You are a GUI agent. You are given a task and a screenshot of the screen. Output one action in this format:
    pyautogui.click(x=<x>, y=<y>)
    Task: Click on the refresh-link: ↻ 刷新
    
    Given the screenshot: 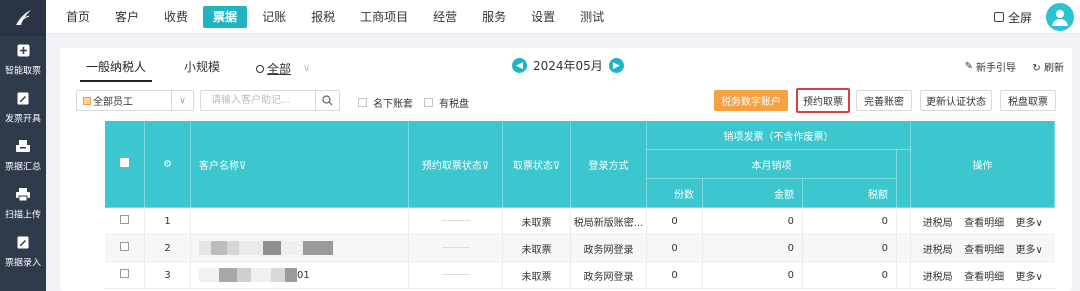 What is the action you would take?
    pyautogui.click(x=1048, y=66)
    